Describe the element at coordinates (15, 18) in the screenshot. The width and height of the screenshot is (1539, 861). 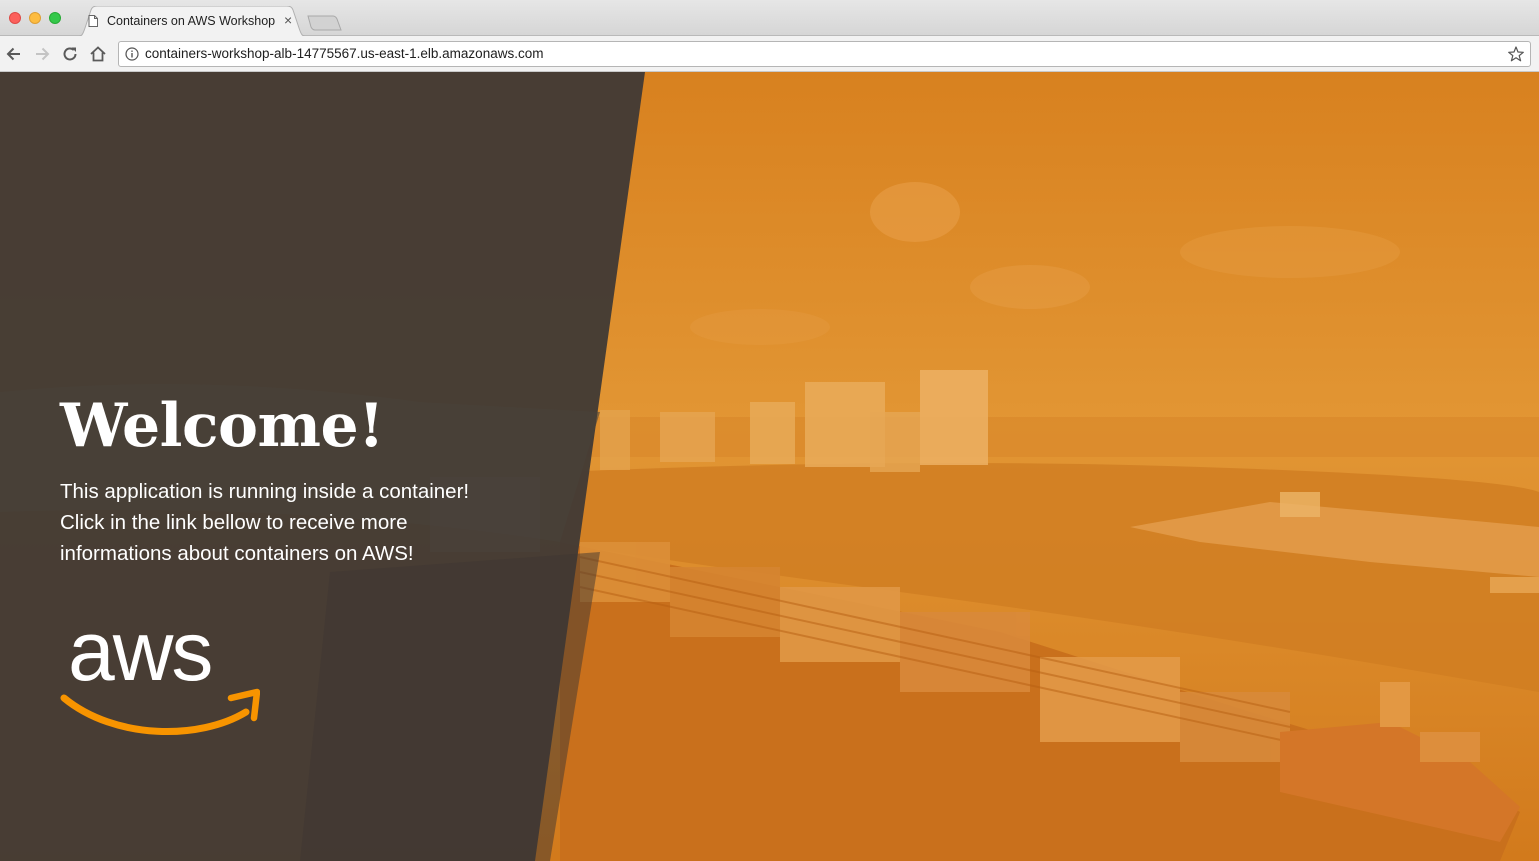
I see `window-close-button` at that location.